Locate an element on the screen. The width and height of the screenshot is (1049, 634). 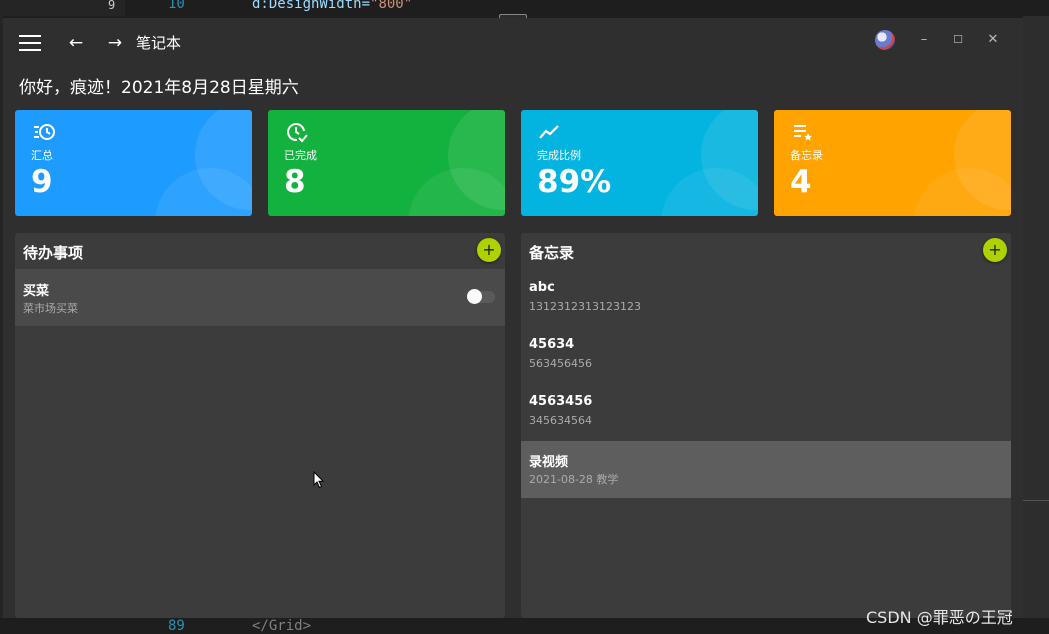
stat-label: 完成比例 is located at coordinates (559, 155).